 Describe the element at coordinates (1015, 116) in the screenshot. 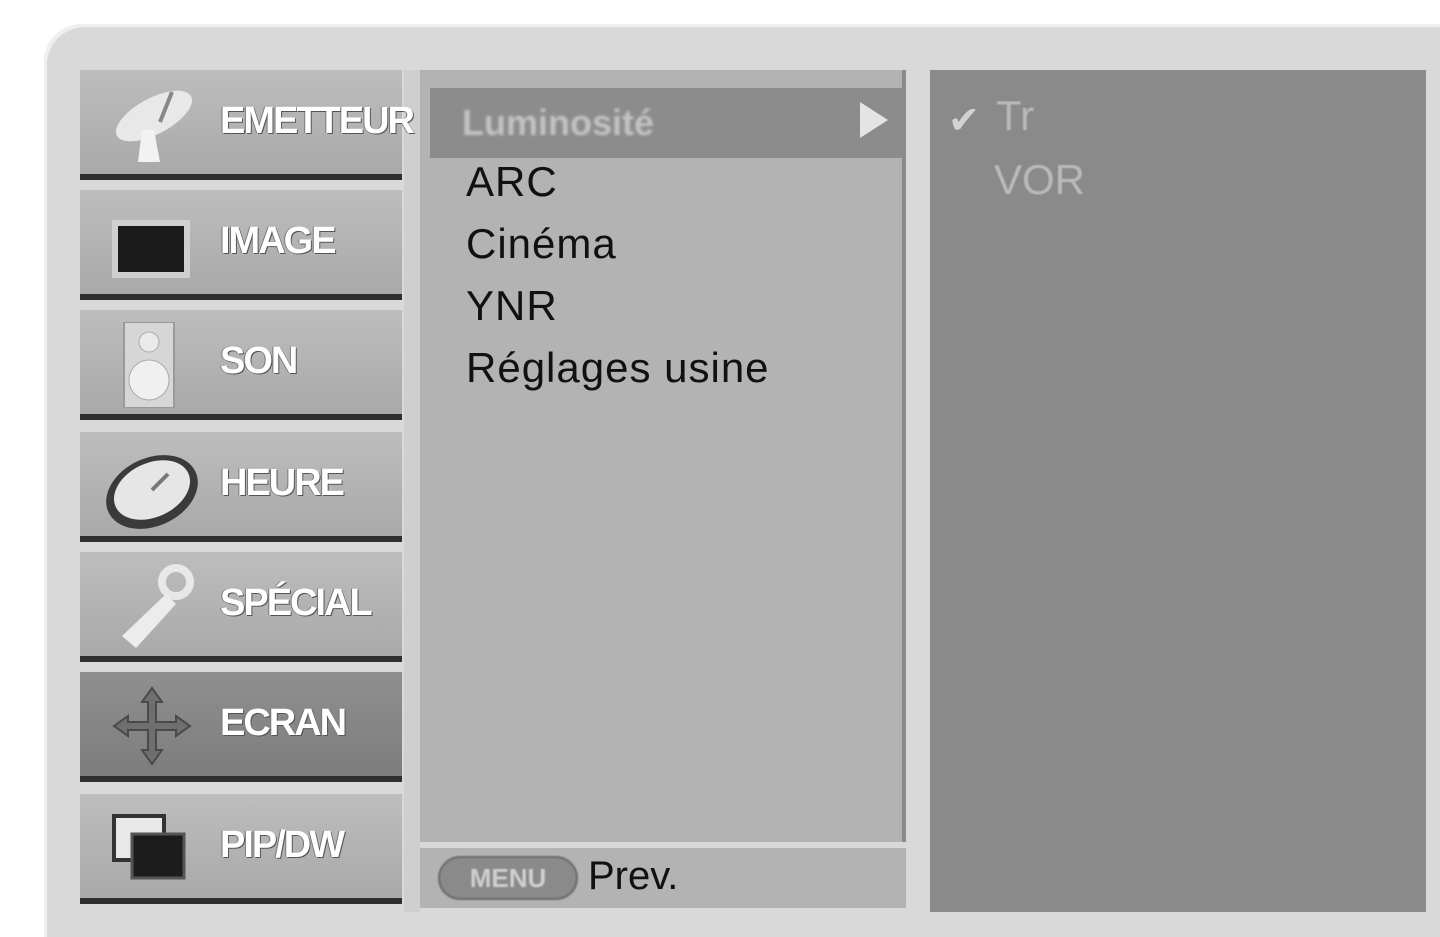

I see `option-item-tr: Tr` at that location.